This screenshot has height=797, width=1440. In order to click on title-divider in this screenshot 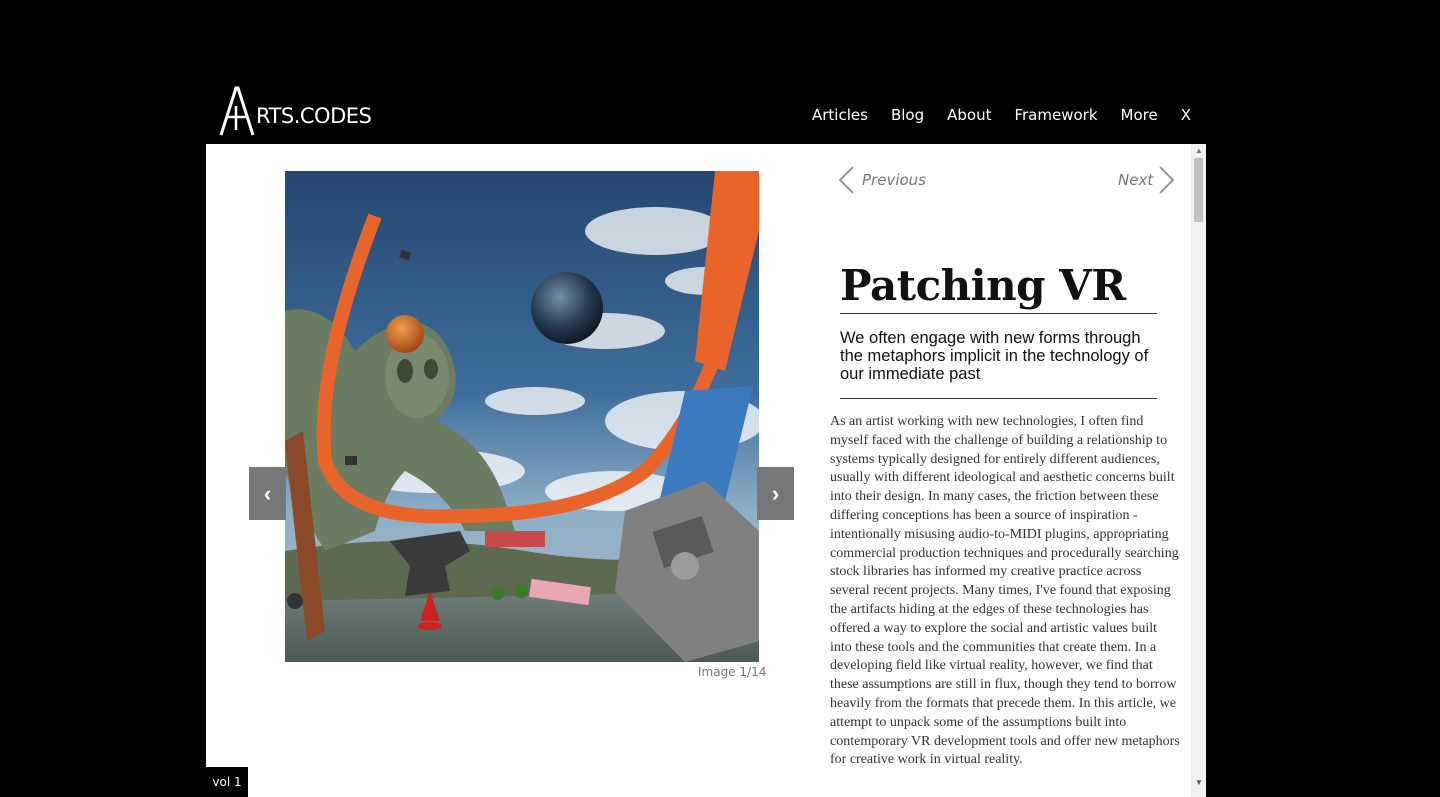, I will do `click(998, 313)`.